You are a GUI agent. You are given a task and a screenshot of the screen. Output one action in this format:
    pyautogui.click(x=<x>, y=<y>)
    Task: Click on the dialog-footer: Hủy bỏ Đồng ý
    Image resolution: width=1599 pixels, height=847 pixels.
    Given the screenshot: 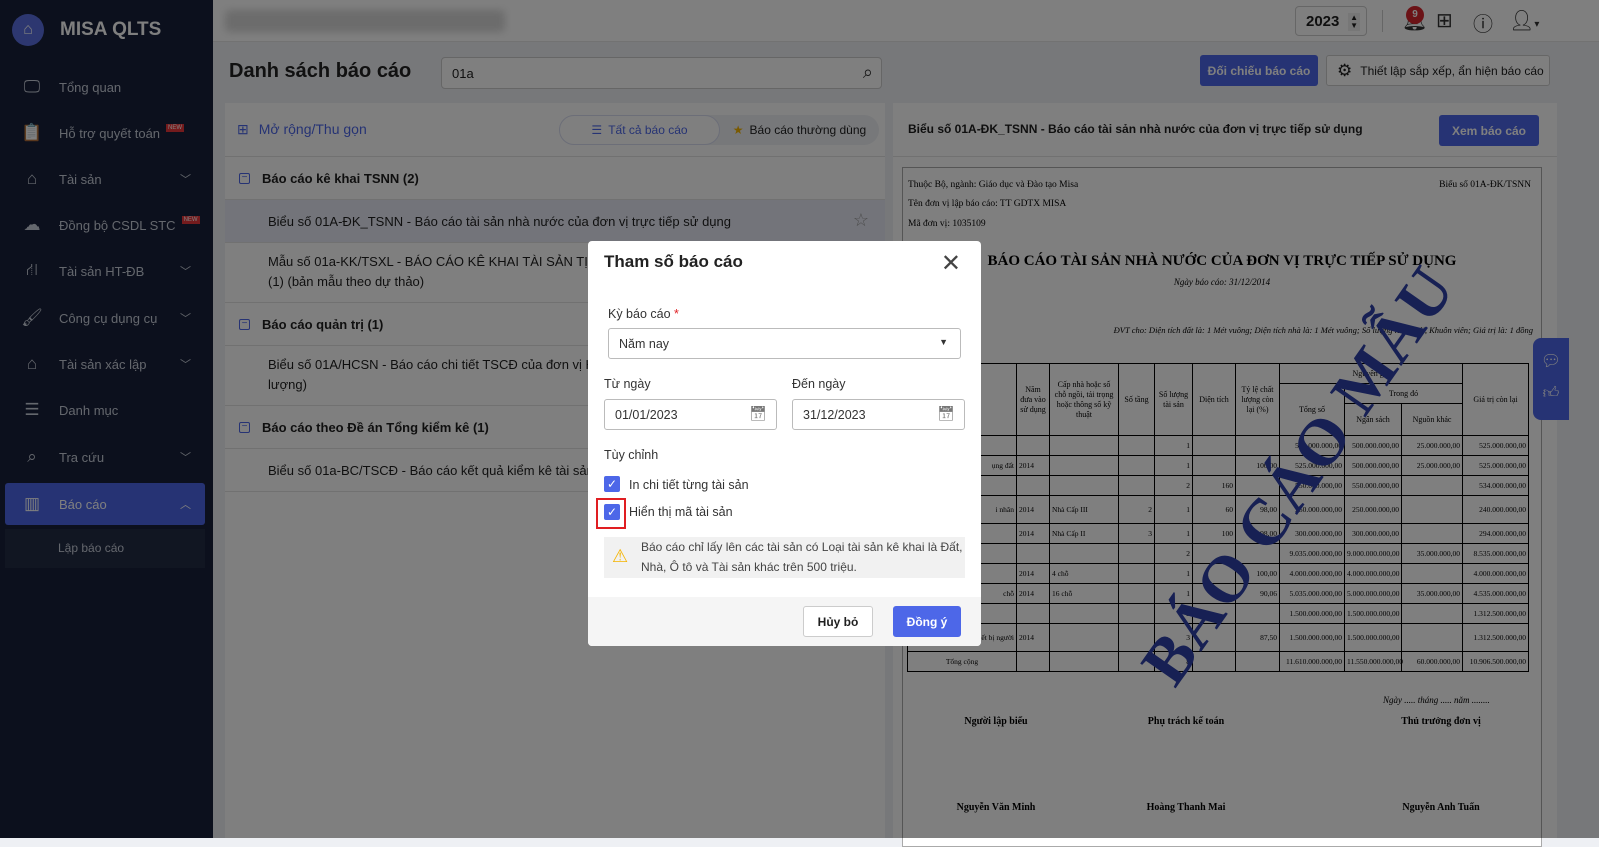 What is the action you would take?
    pyautogui.click(x=784, y=621)
    